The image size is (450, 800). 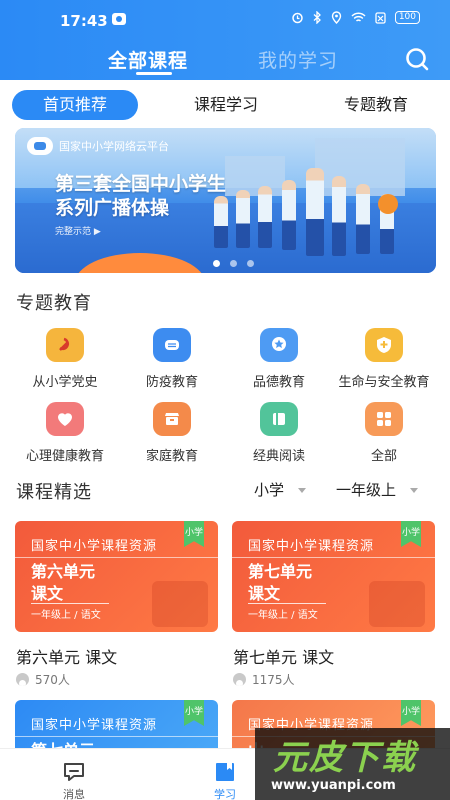 I want to click on book-icon, so click(x=279, y=419).